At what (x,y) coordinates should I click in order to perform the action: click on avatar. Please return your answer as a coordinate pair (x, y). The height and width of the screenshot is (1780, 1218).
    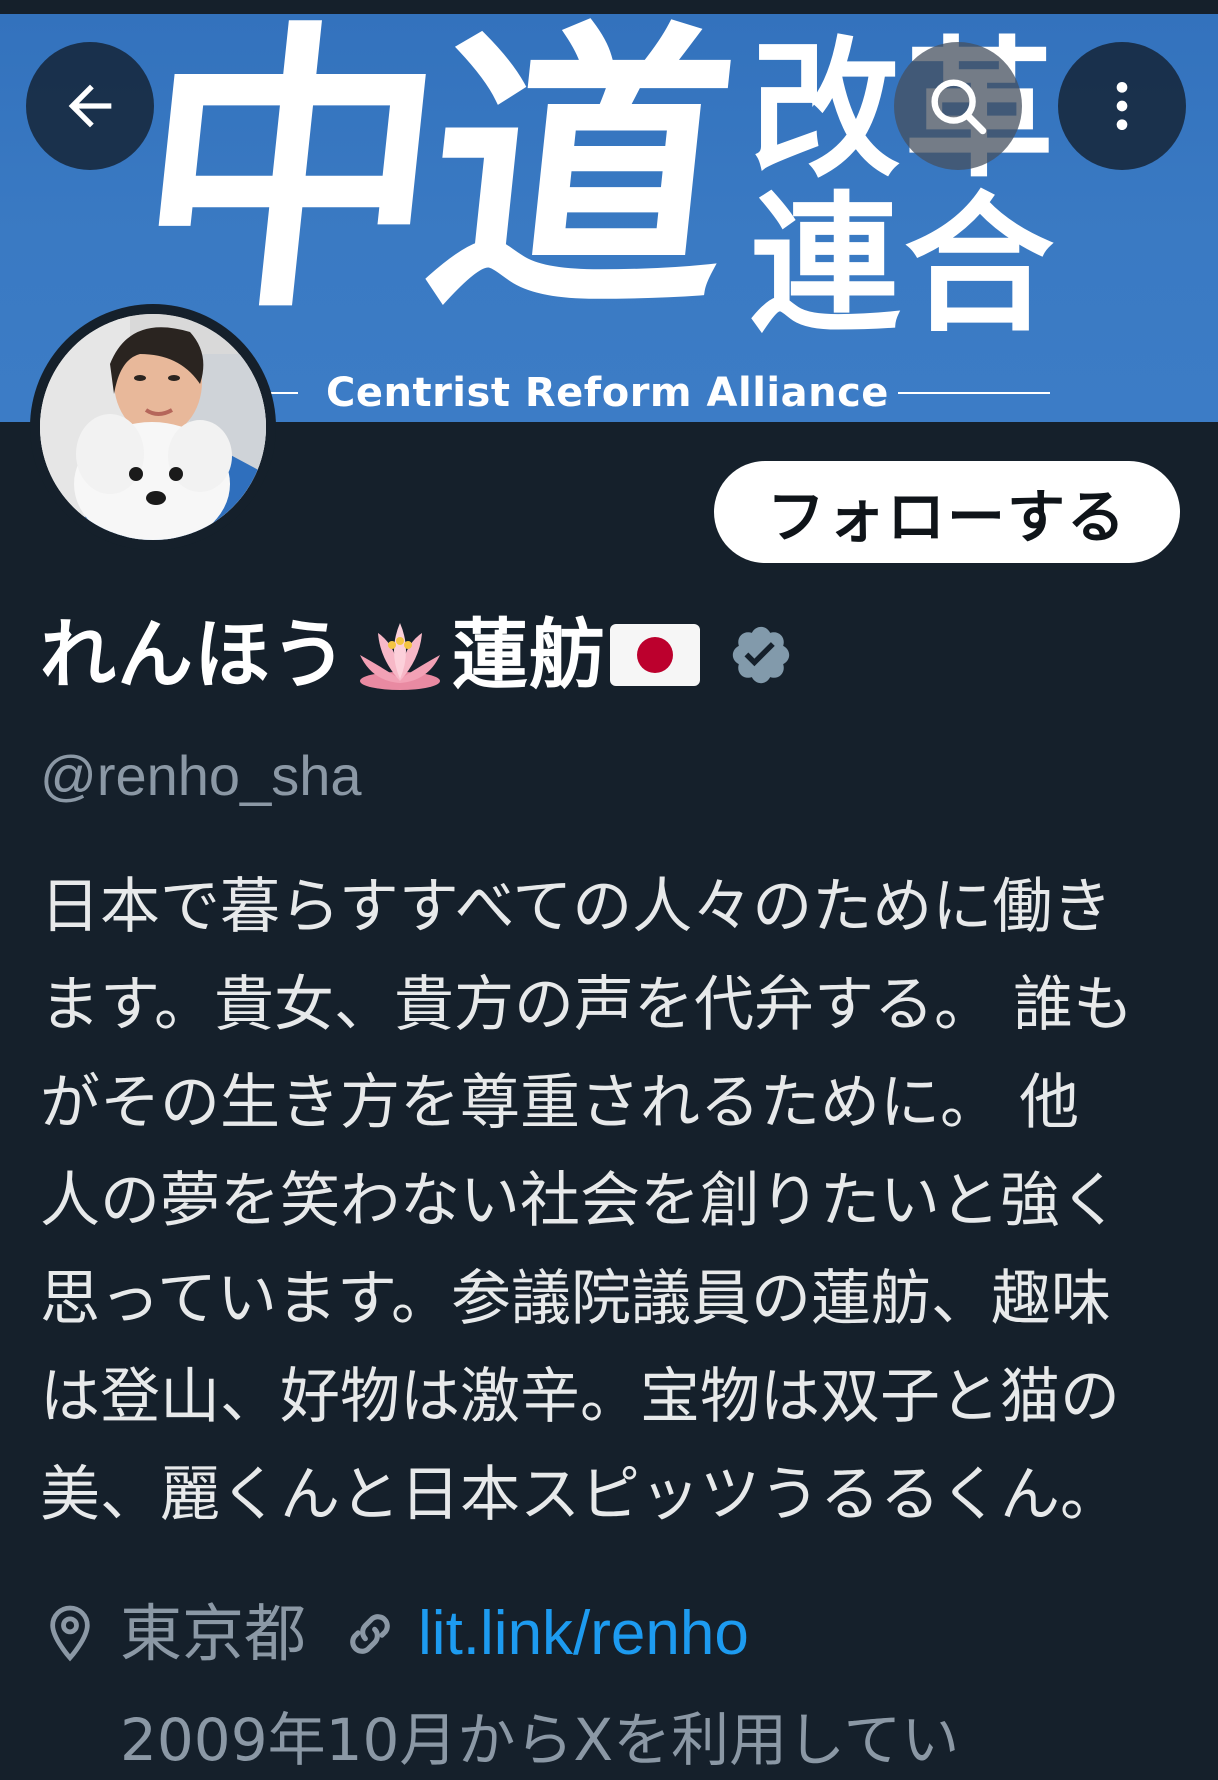
    Looking at the image, I should click on (153, 427).